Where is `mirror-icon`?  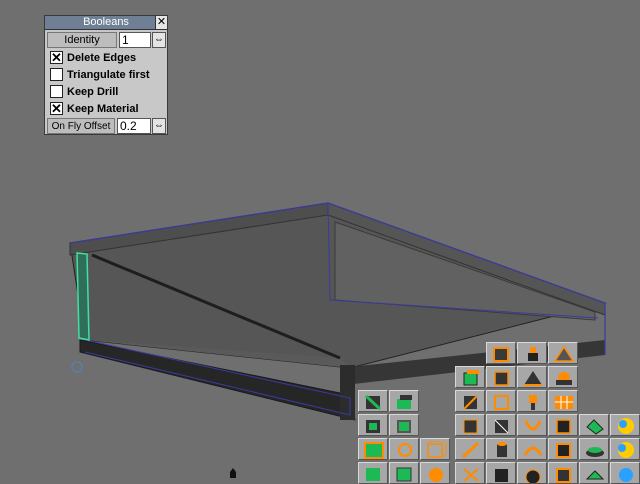
mirror-icon is located at coordinates (594, 473).